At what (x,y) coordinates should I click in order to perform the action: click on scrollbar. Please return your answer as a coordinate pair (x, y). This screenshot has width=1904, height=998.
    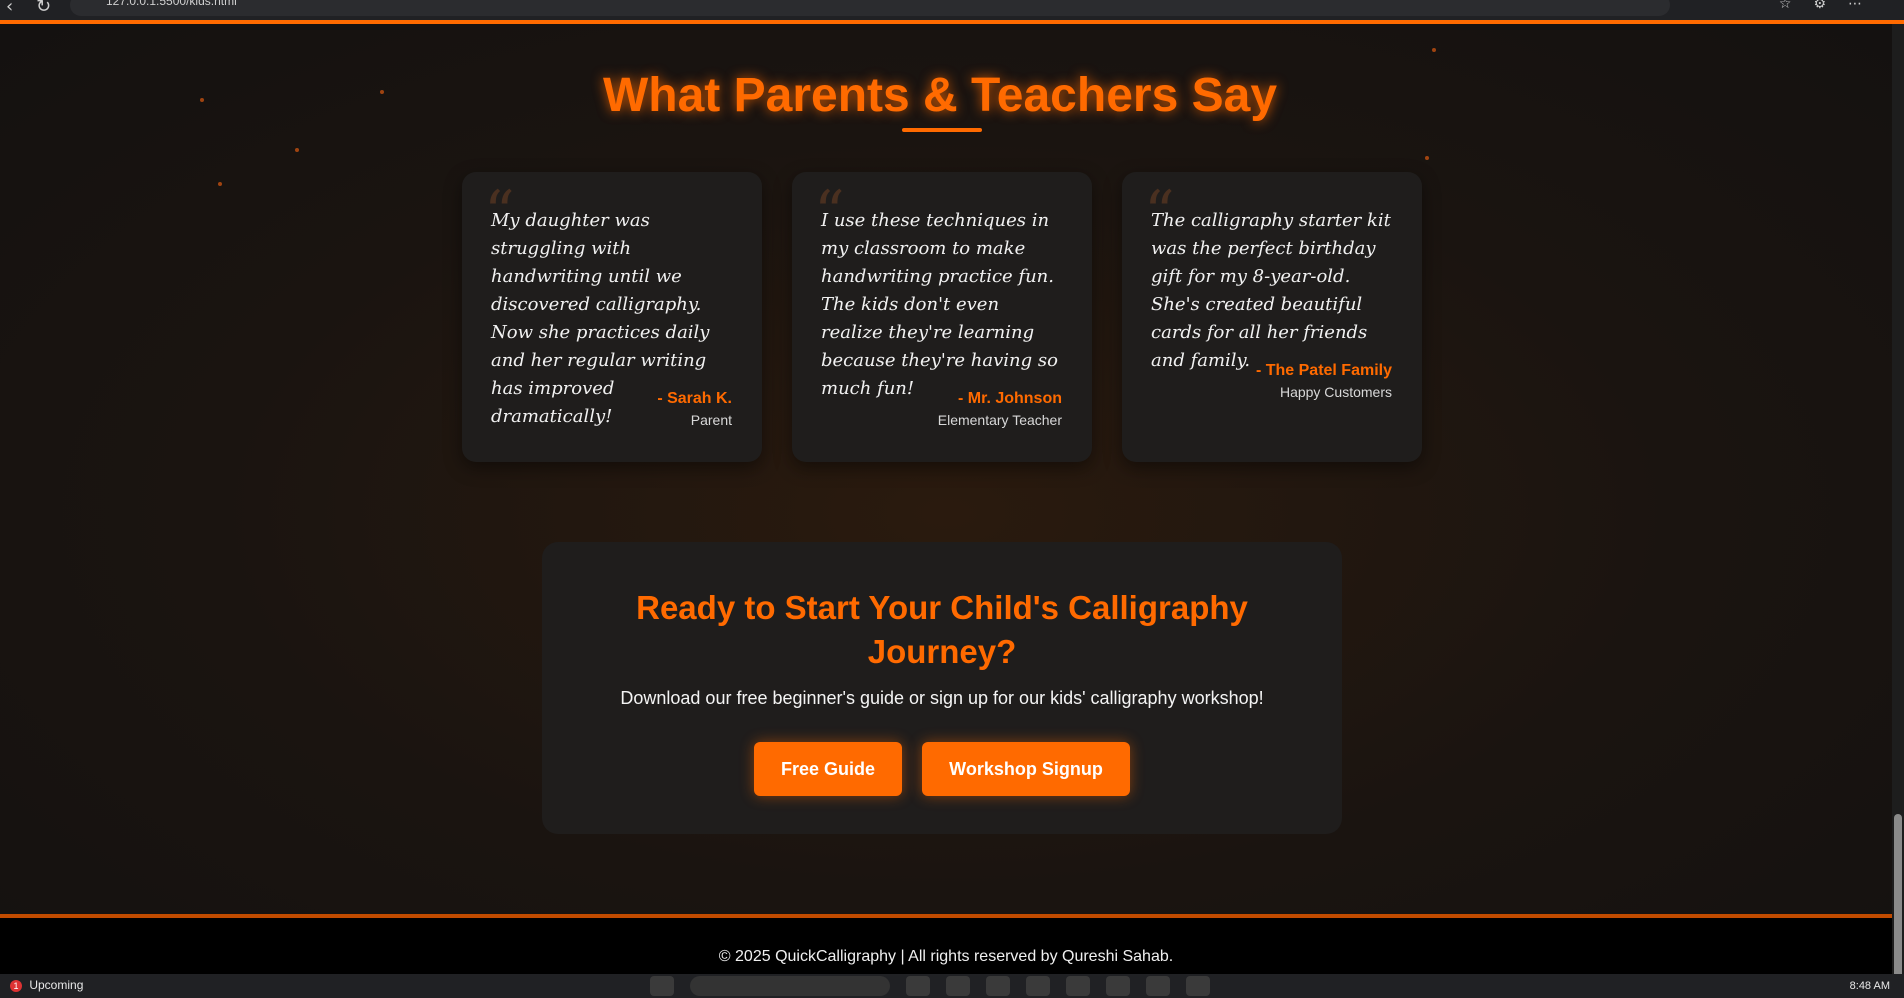
    Looking at the image, I should click on (1898, 501).